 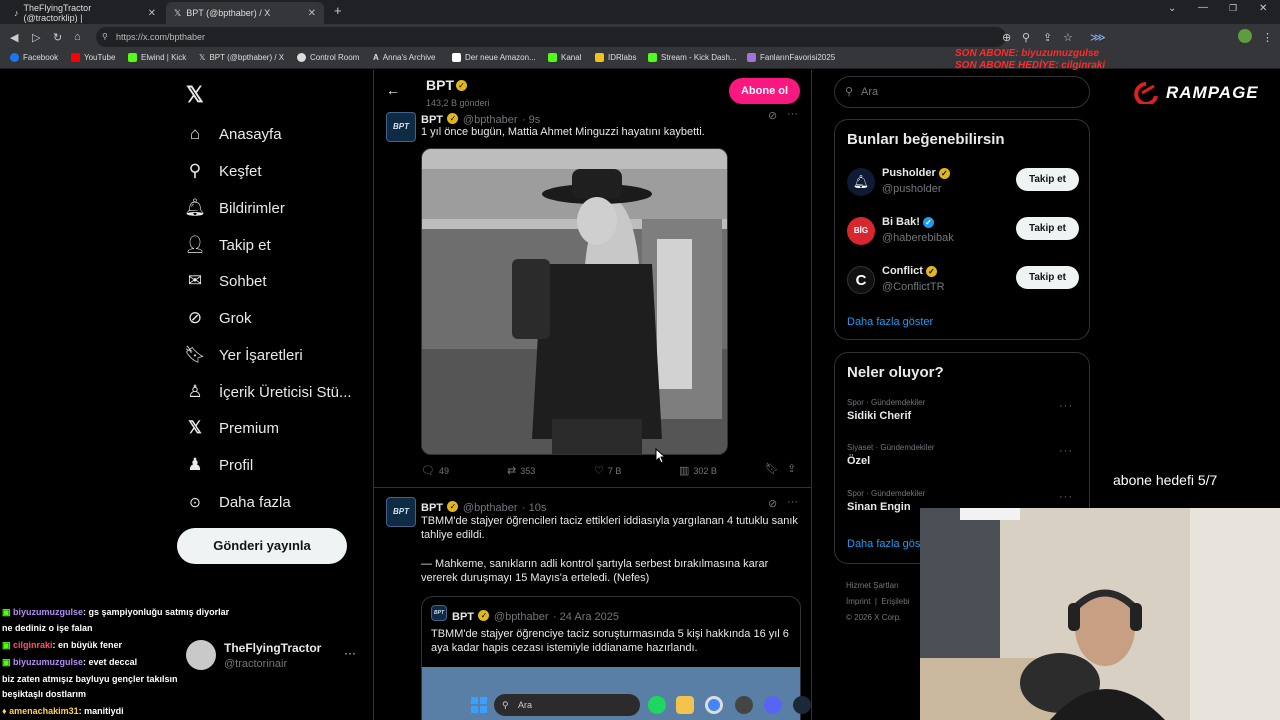 What do you see at coordinates (685, 705) in the screenshot?
I see `file-explorer-icon` at bounding box center [685, 705].